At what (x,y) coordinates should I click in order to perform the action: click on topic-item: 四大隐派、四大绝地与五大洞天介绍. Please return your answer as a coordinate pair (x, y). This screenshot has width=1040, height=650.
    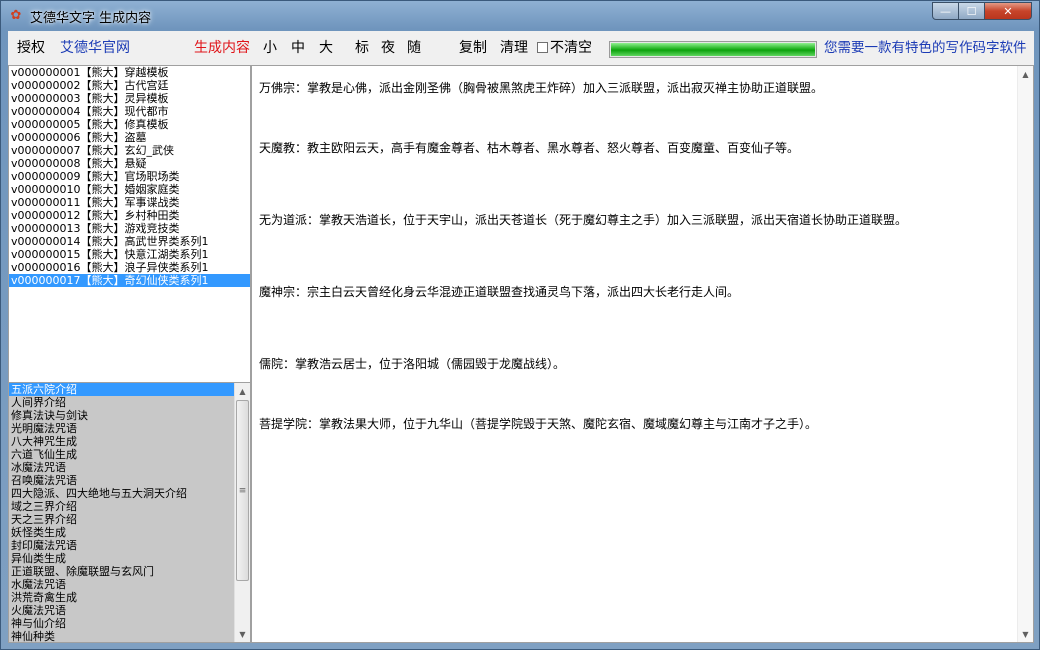
    Looking at the image, I should click on (122, 493).